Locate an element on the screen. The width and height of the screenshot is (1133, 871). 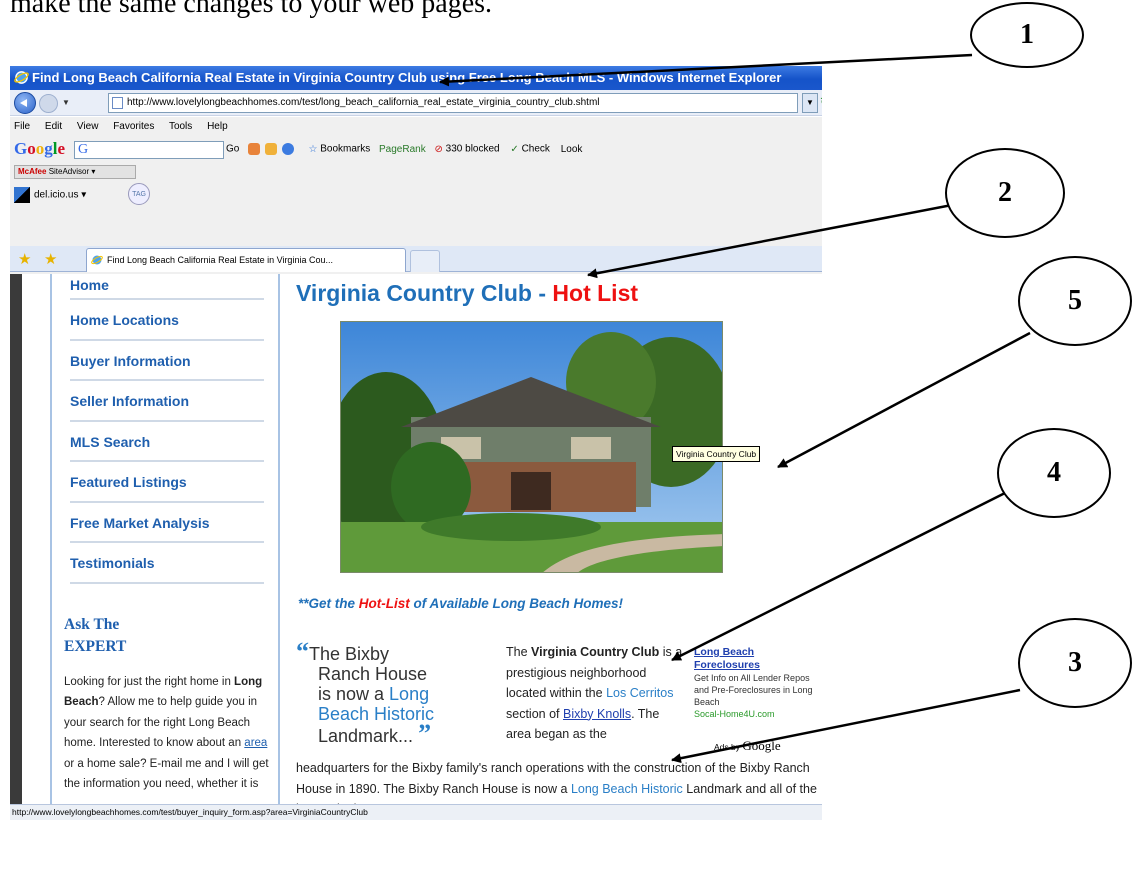
page-title: Virginia Country Club - Hot List is located at coordinates (467, 293).